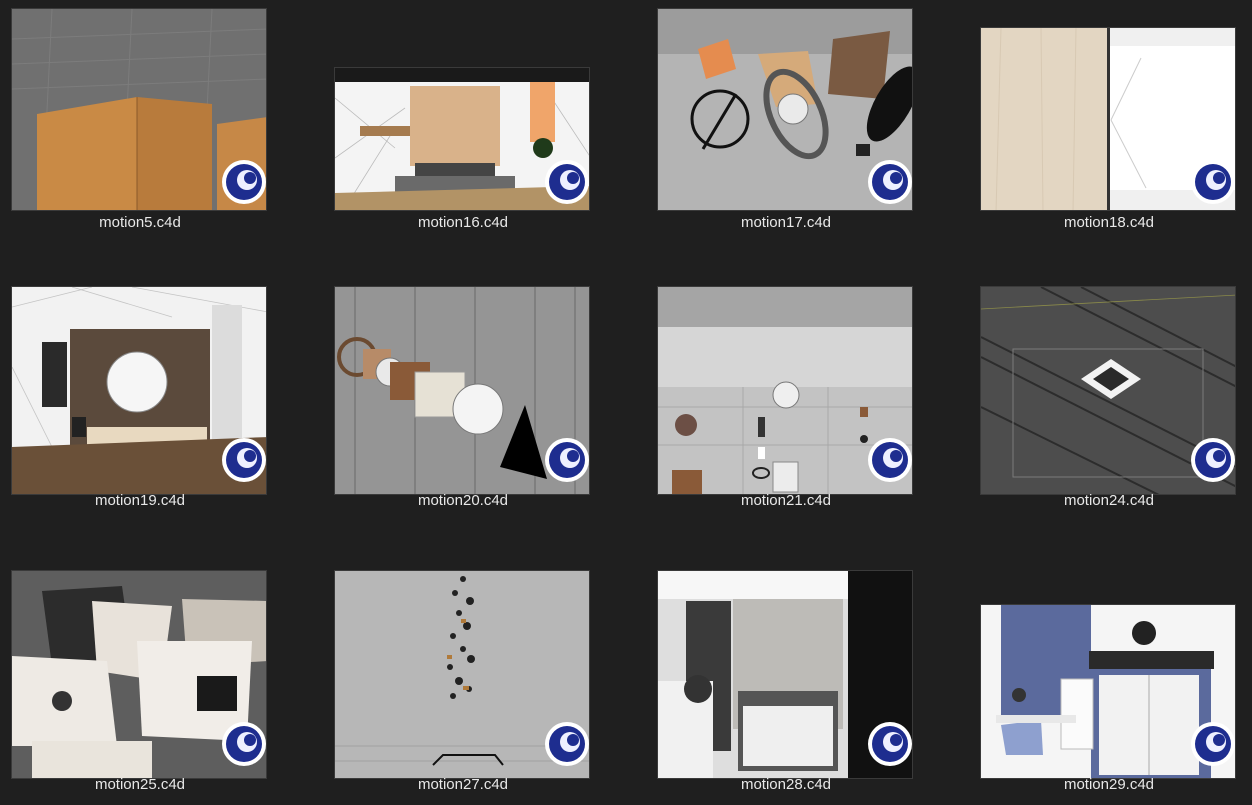 This screenshot has height=805, width=1252. What do you see at coordinates (463, 397) in the screenshot?
I see `file-item-motion20: motion20.c4d` at bounding box center [463, 397].